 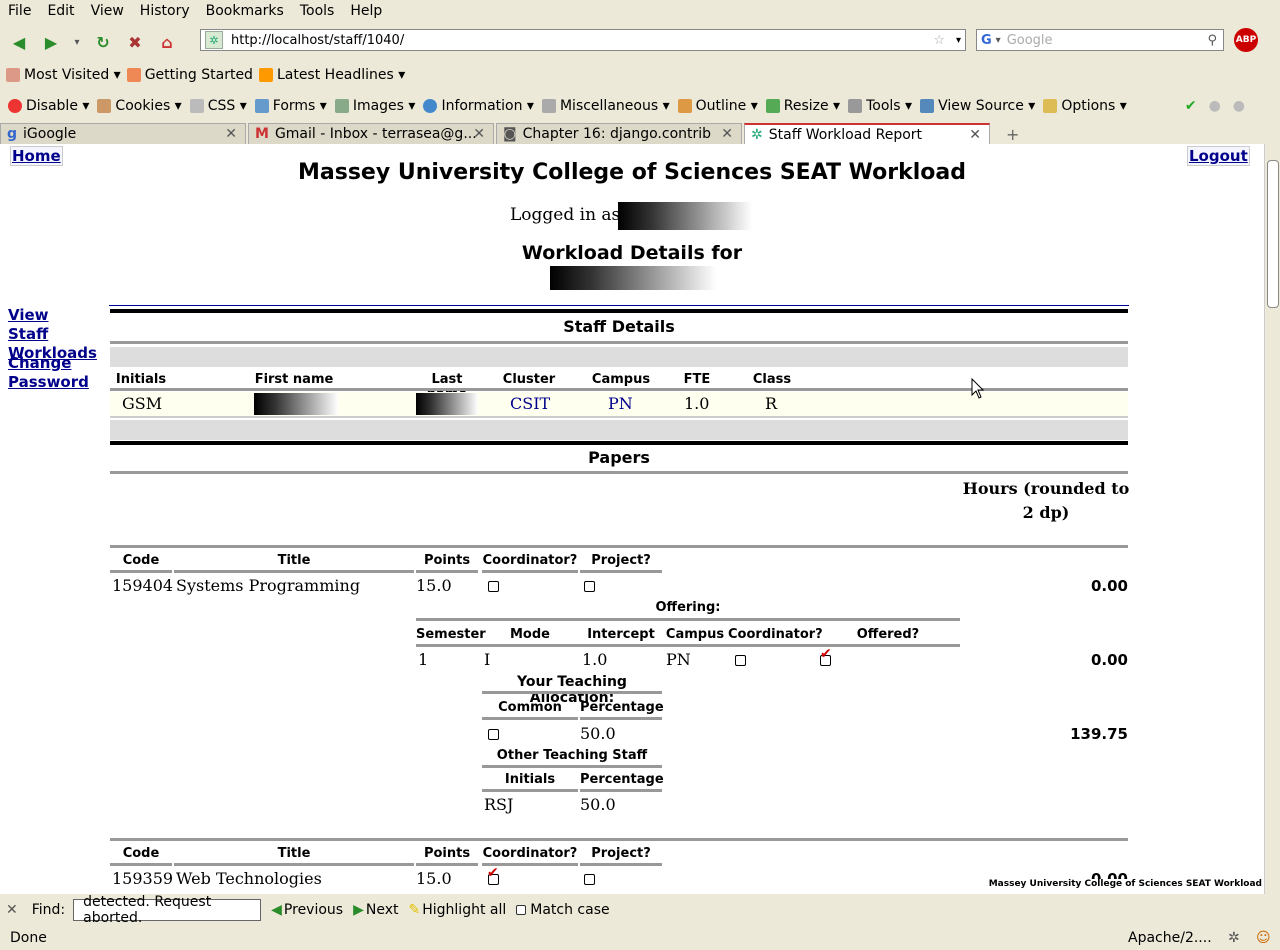 I want to click on reload-icon: ↻, so click(x=103, y=42).